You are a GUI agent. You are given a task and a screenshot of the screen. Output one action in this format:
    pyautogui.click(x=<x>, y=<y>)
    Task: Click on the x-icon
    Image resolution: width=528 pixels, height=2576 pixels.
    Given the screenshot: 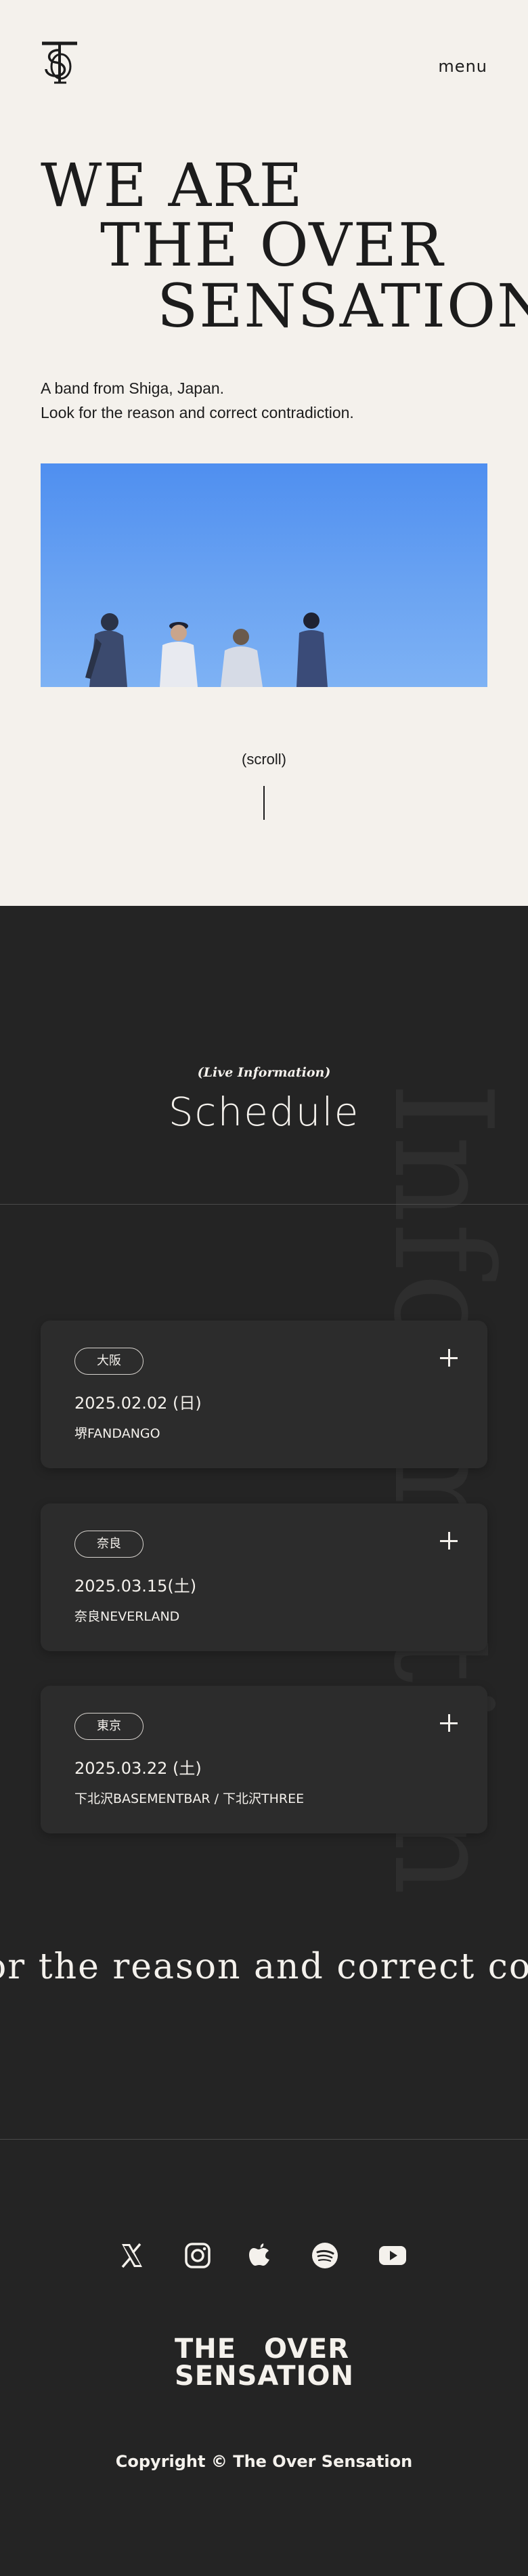 What is the action you would take?
    pyautogui.click(x=132, y=2255)
    